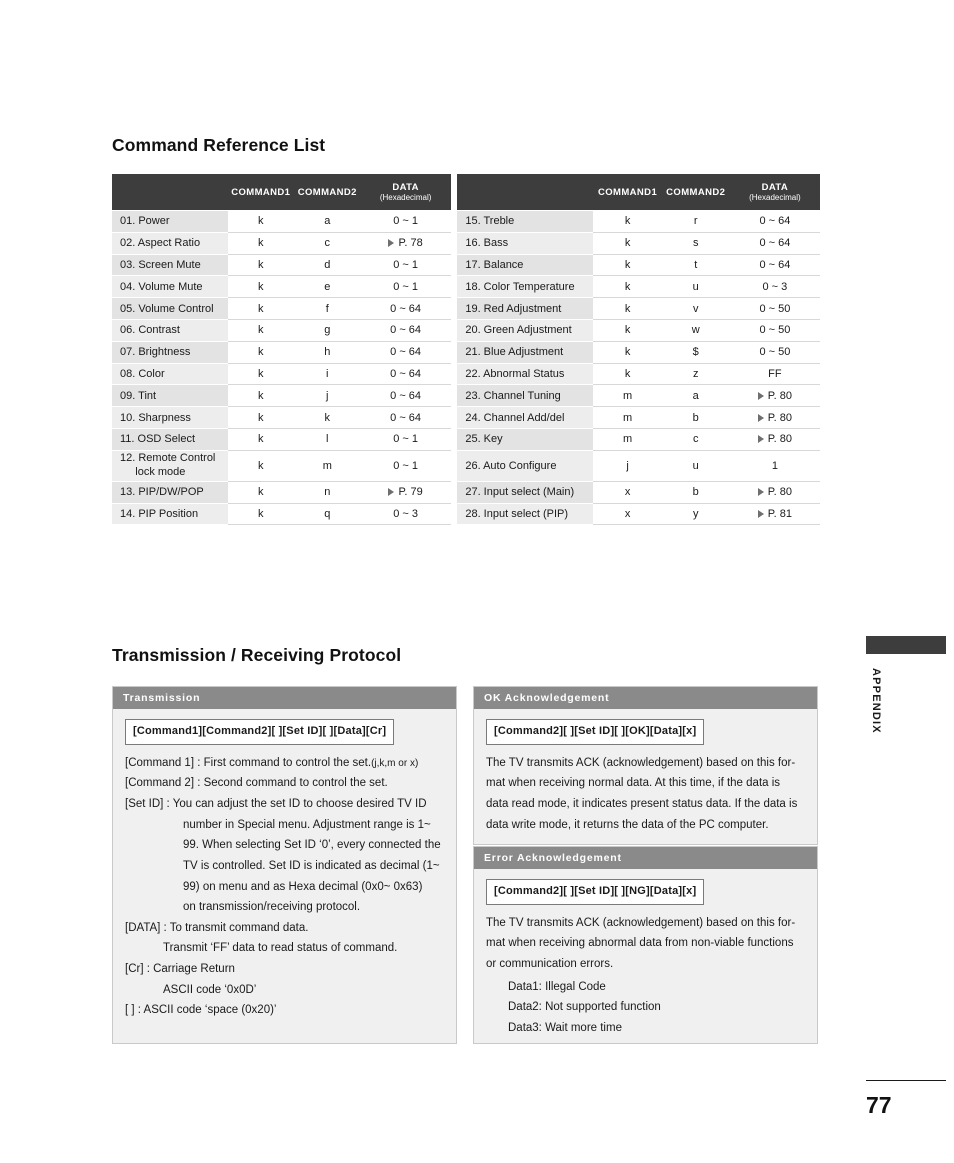 The width and height of the screenshot is (954, 1163). I want to click on cell-name-left-11: 12. Remote Control lock mode, so click(170, 466).